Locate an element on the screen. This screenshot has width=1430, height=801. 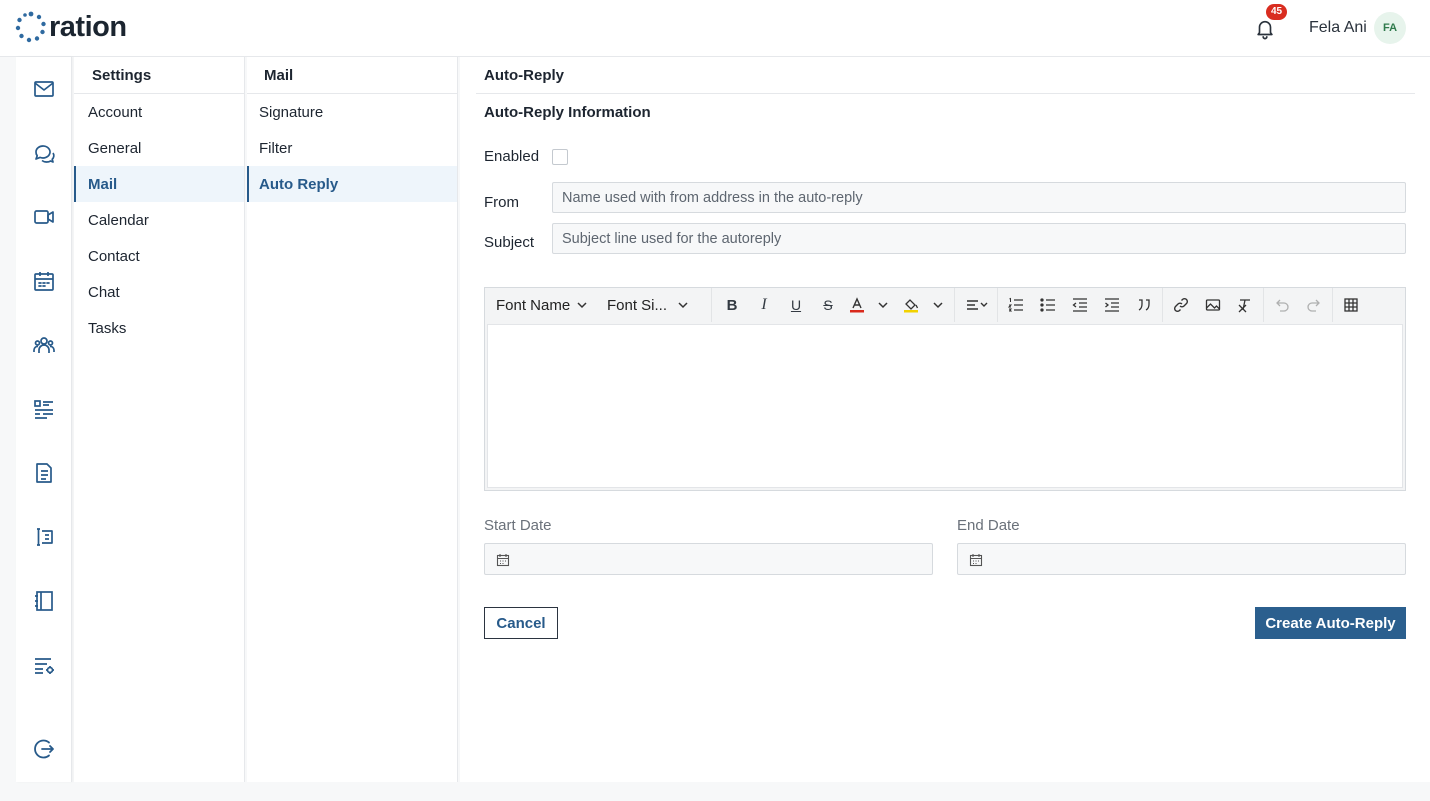
subject-label: Subject is located at coordinates (509, 242).